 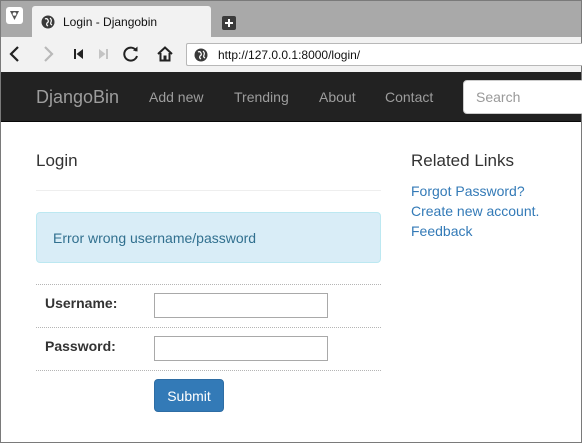 I want to click on nav-add-new: Add new, so click(x=176, y=97).